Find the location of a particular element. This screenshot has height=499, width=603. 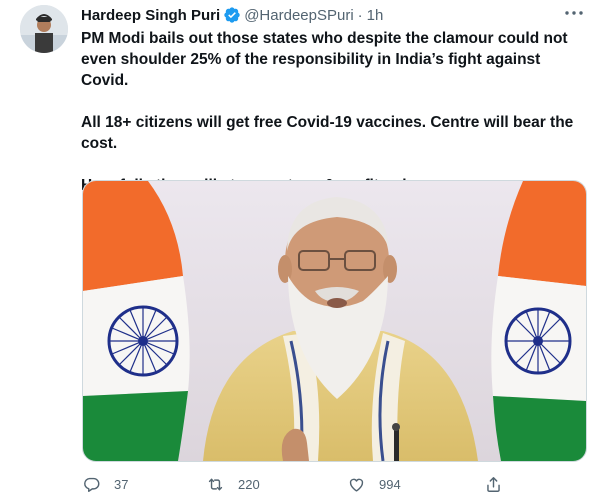

retweet-count: 220 is located at coordinates (249, 484).